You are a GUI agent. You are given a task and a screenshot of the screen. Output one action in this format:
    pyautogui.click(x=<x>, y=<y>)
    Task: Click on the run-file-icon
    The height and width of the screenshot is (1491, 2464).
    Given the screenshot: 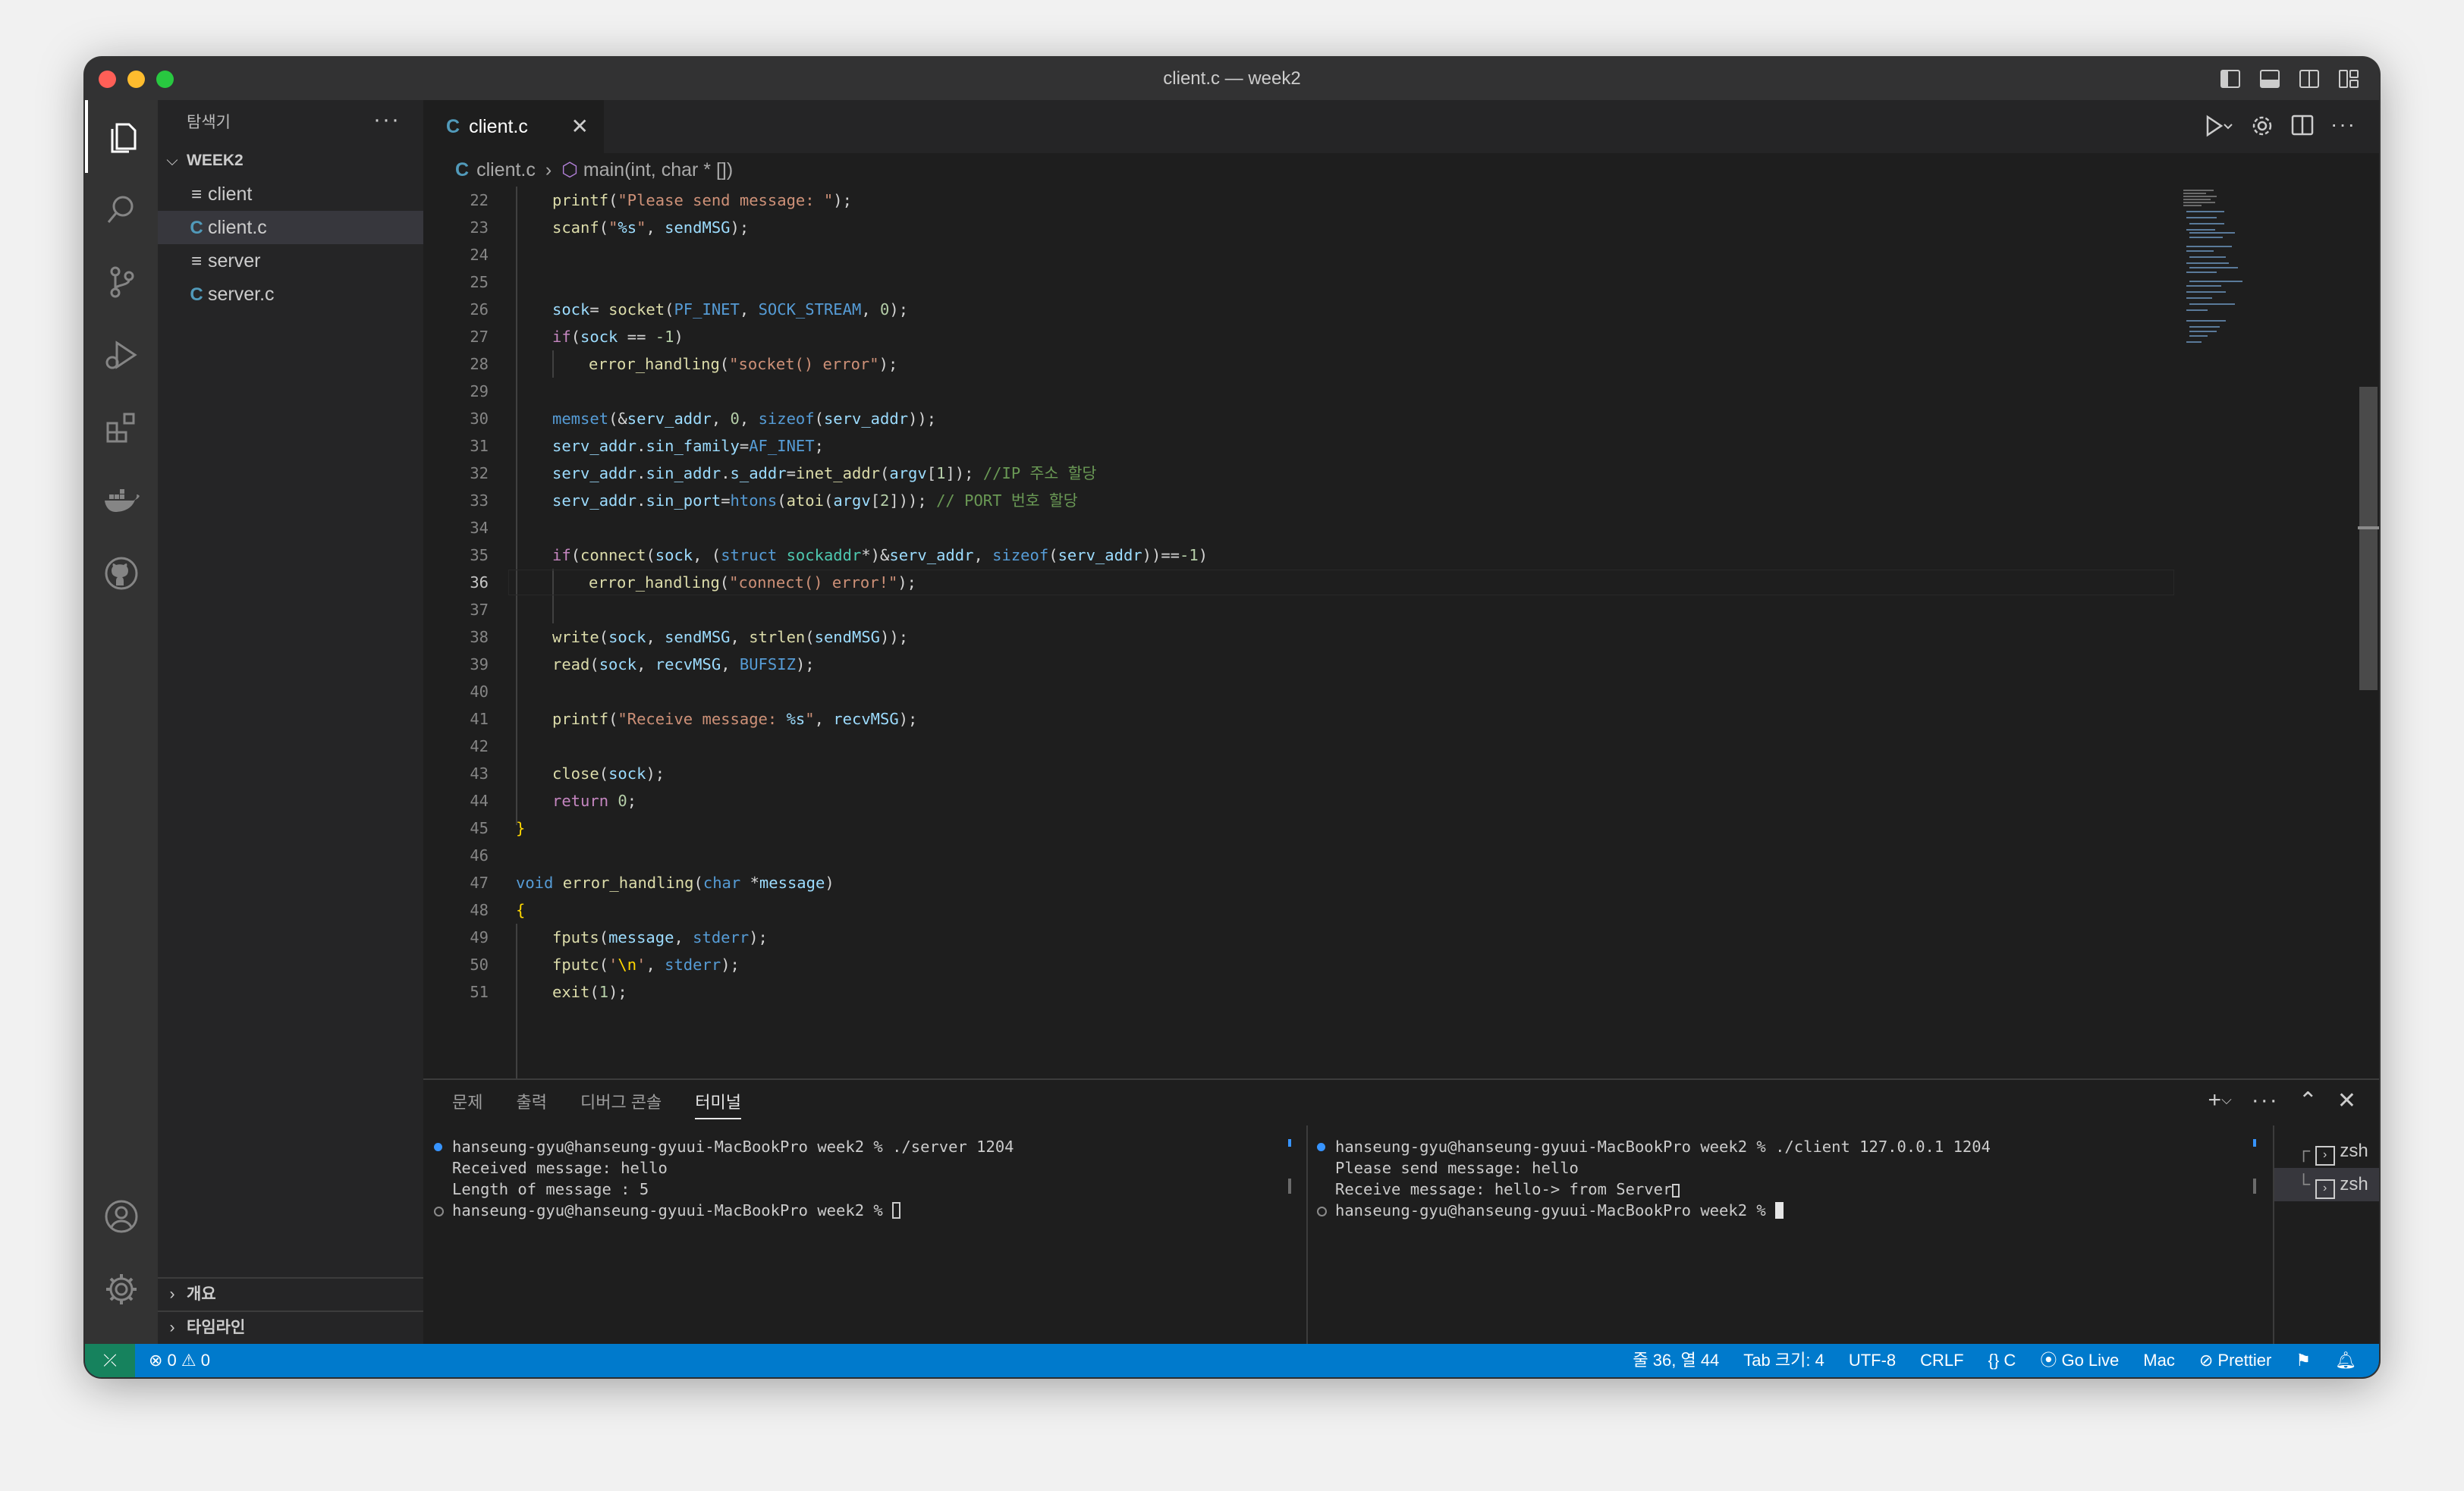 What is the action you would take?
    pyautogui.click(x=2218, y=128)
    